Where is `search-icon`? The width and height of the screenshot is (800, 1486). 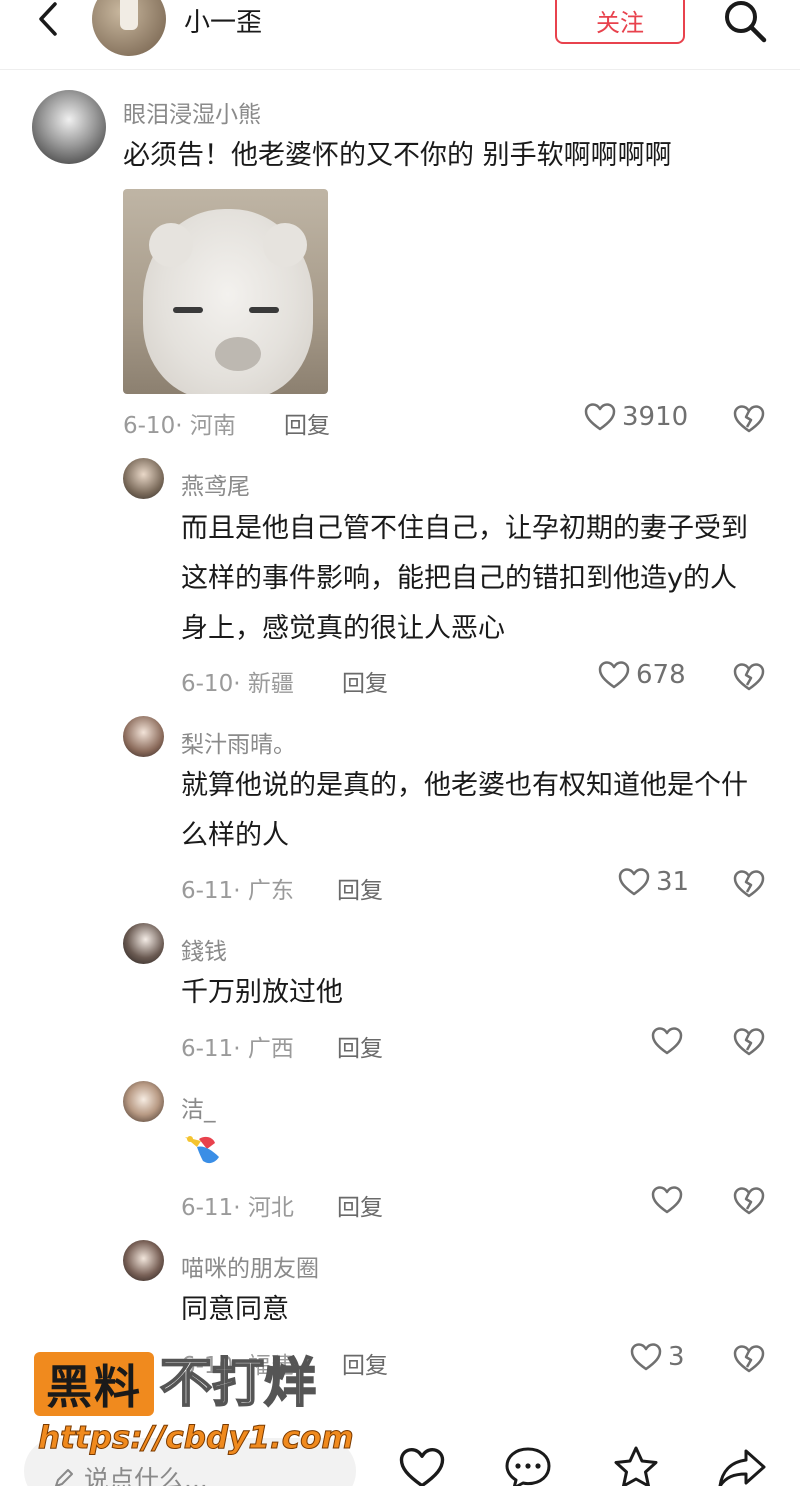 search-icon is located at coordinates (746, 22).